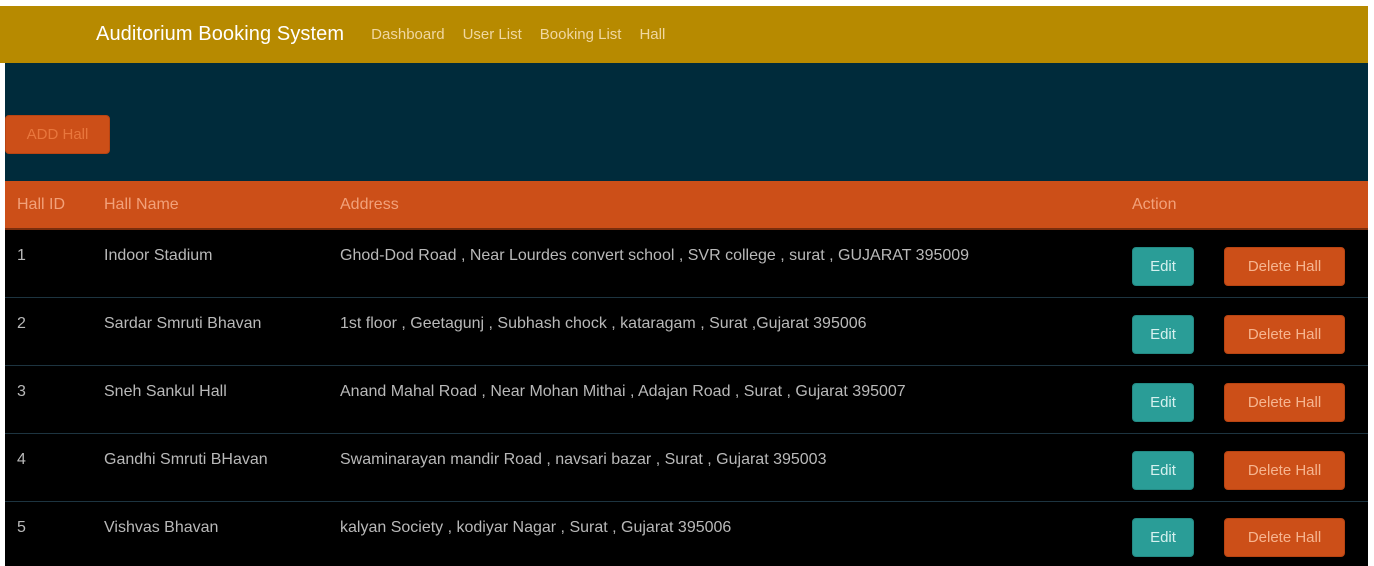 This screenshot has height=566, width=1374. I want to click on nav-link-hall: Hall, so click(652, 34).